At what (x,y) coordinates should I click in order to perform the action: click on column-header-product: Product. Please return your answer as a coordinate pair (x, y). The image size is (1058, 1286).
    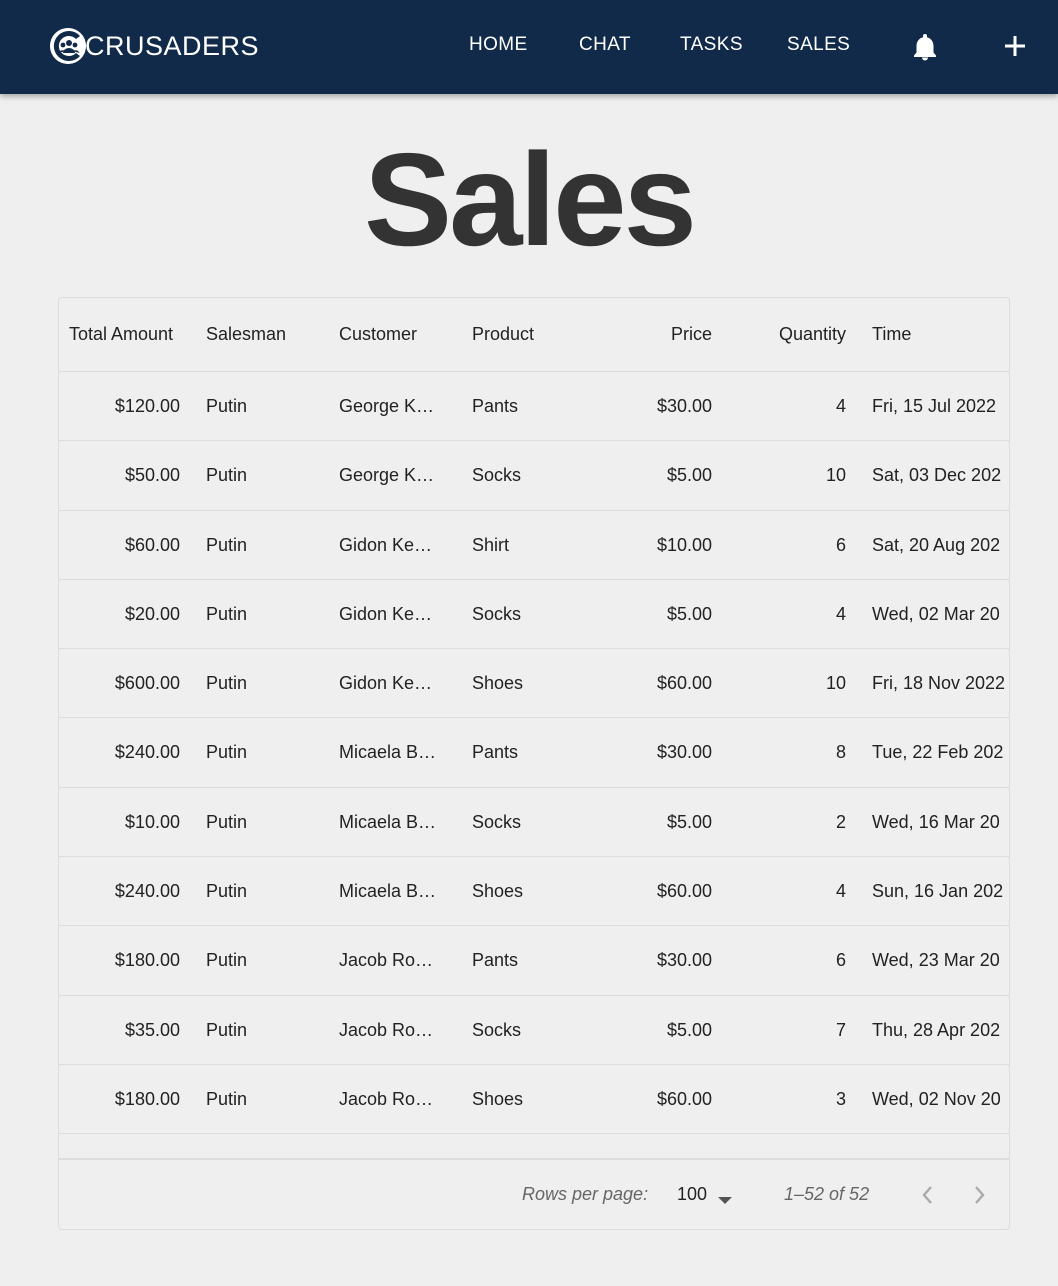
    Looking at the image, I should click on (532, 334).